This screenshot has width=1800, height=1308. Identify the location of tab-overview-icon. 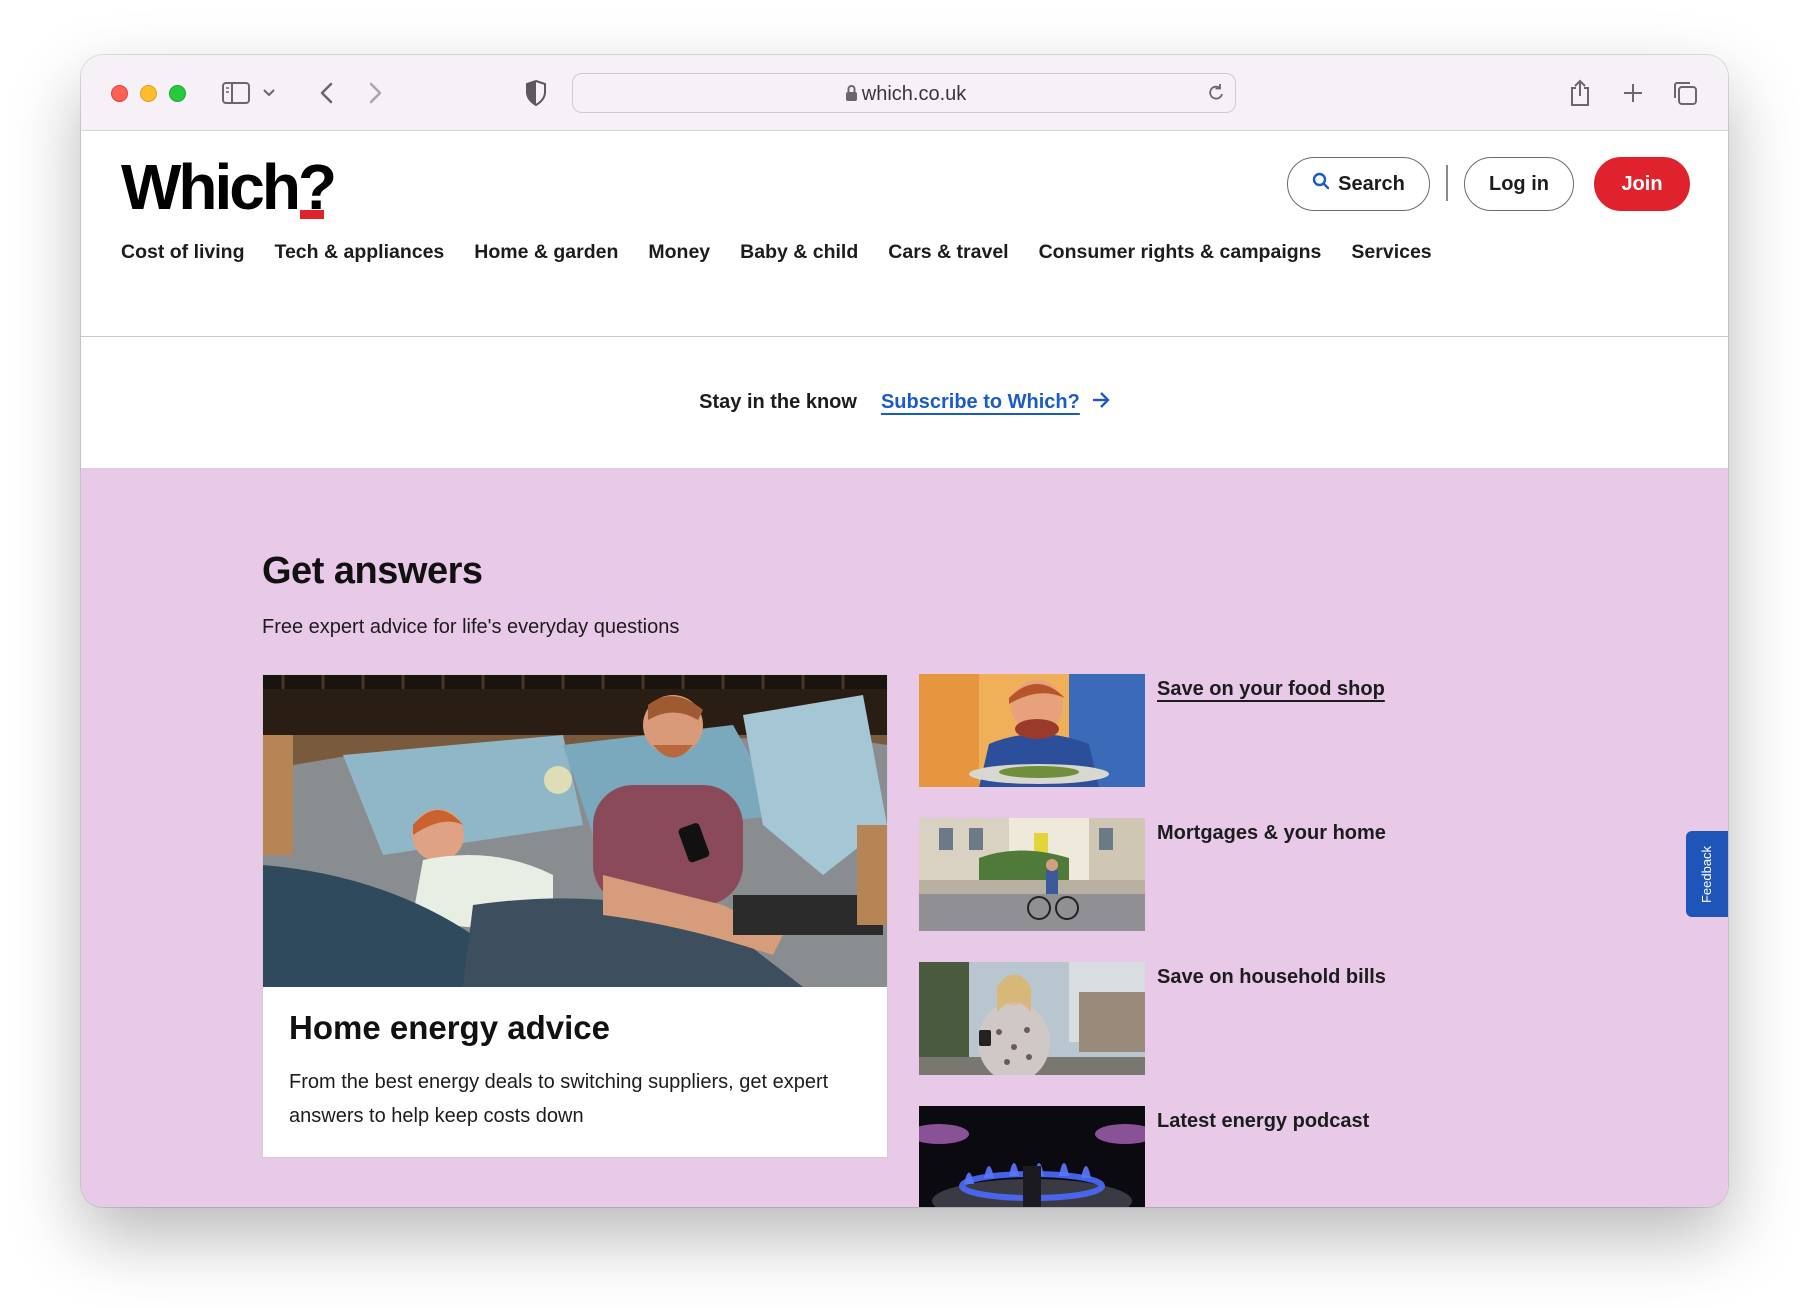
(1685, 93).